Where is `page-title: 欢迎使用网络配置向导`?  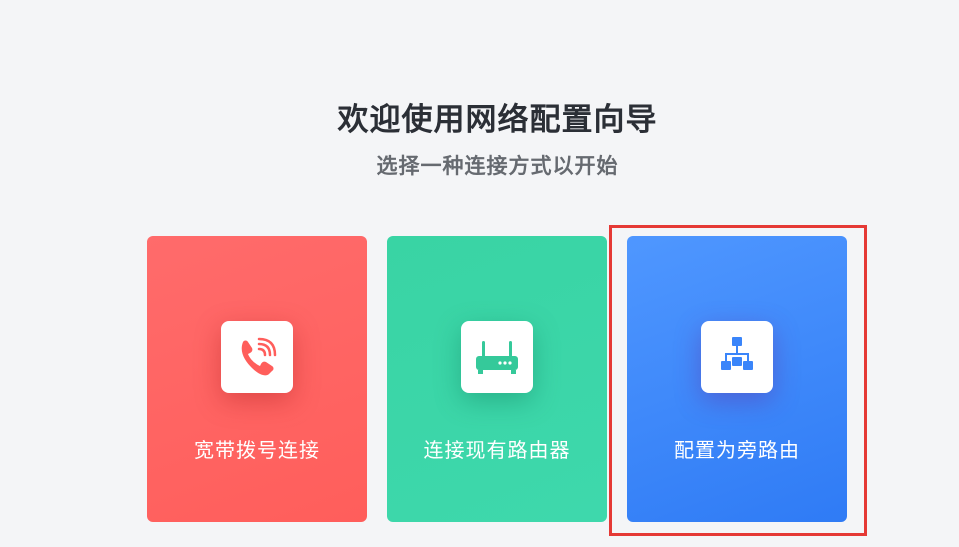
page-title: 欢迎使用网络配置向导 is located at coordinates (497, 120).